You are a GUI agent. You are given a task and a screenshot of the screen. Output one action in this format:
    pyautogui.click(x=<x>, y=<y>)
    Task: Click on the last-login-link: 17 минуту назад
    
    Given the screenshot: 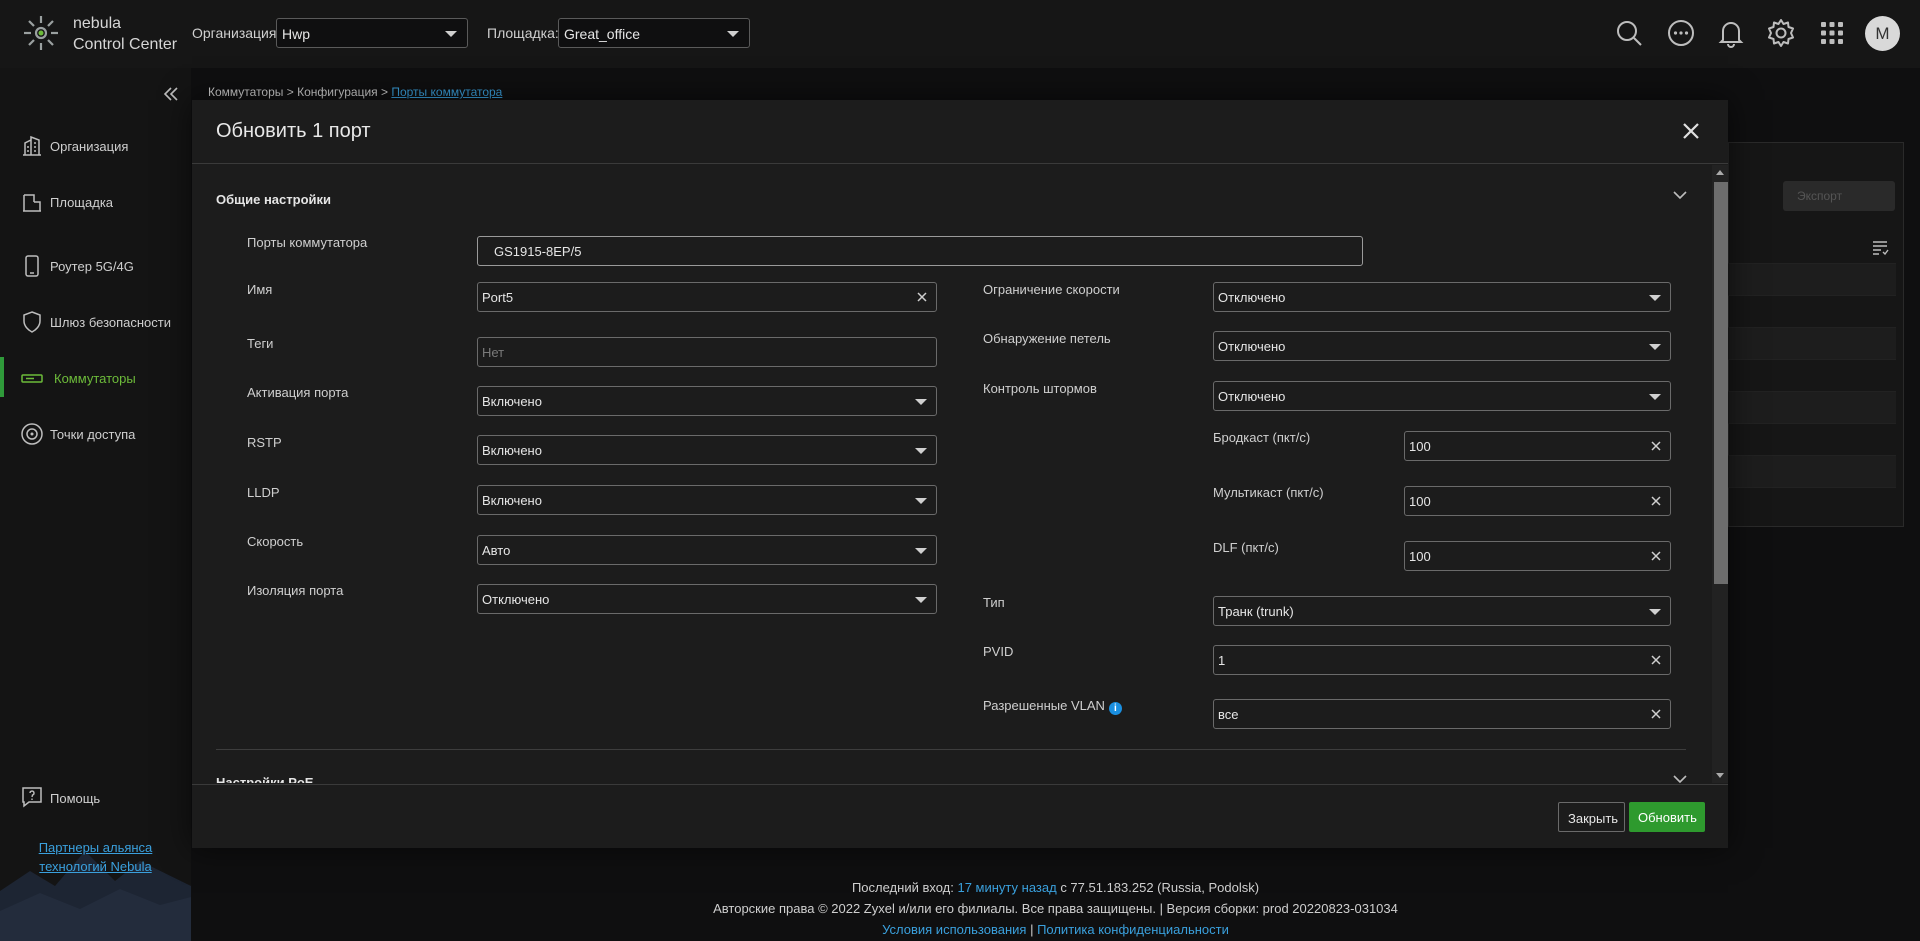 What is the action you would take?
    pyautogui.click(x=1006, y=887)
    